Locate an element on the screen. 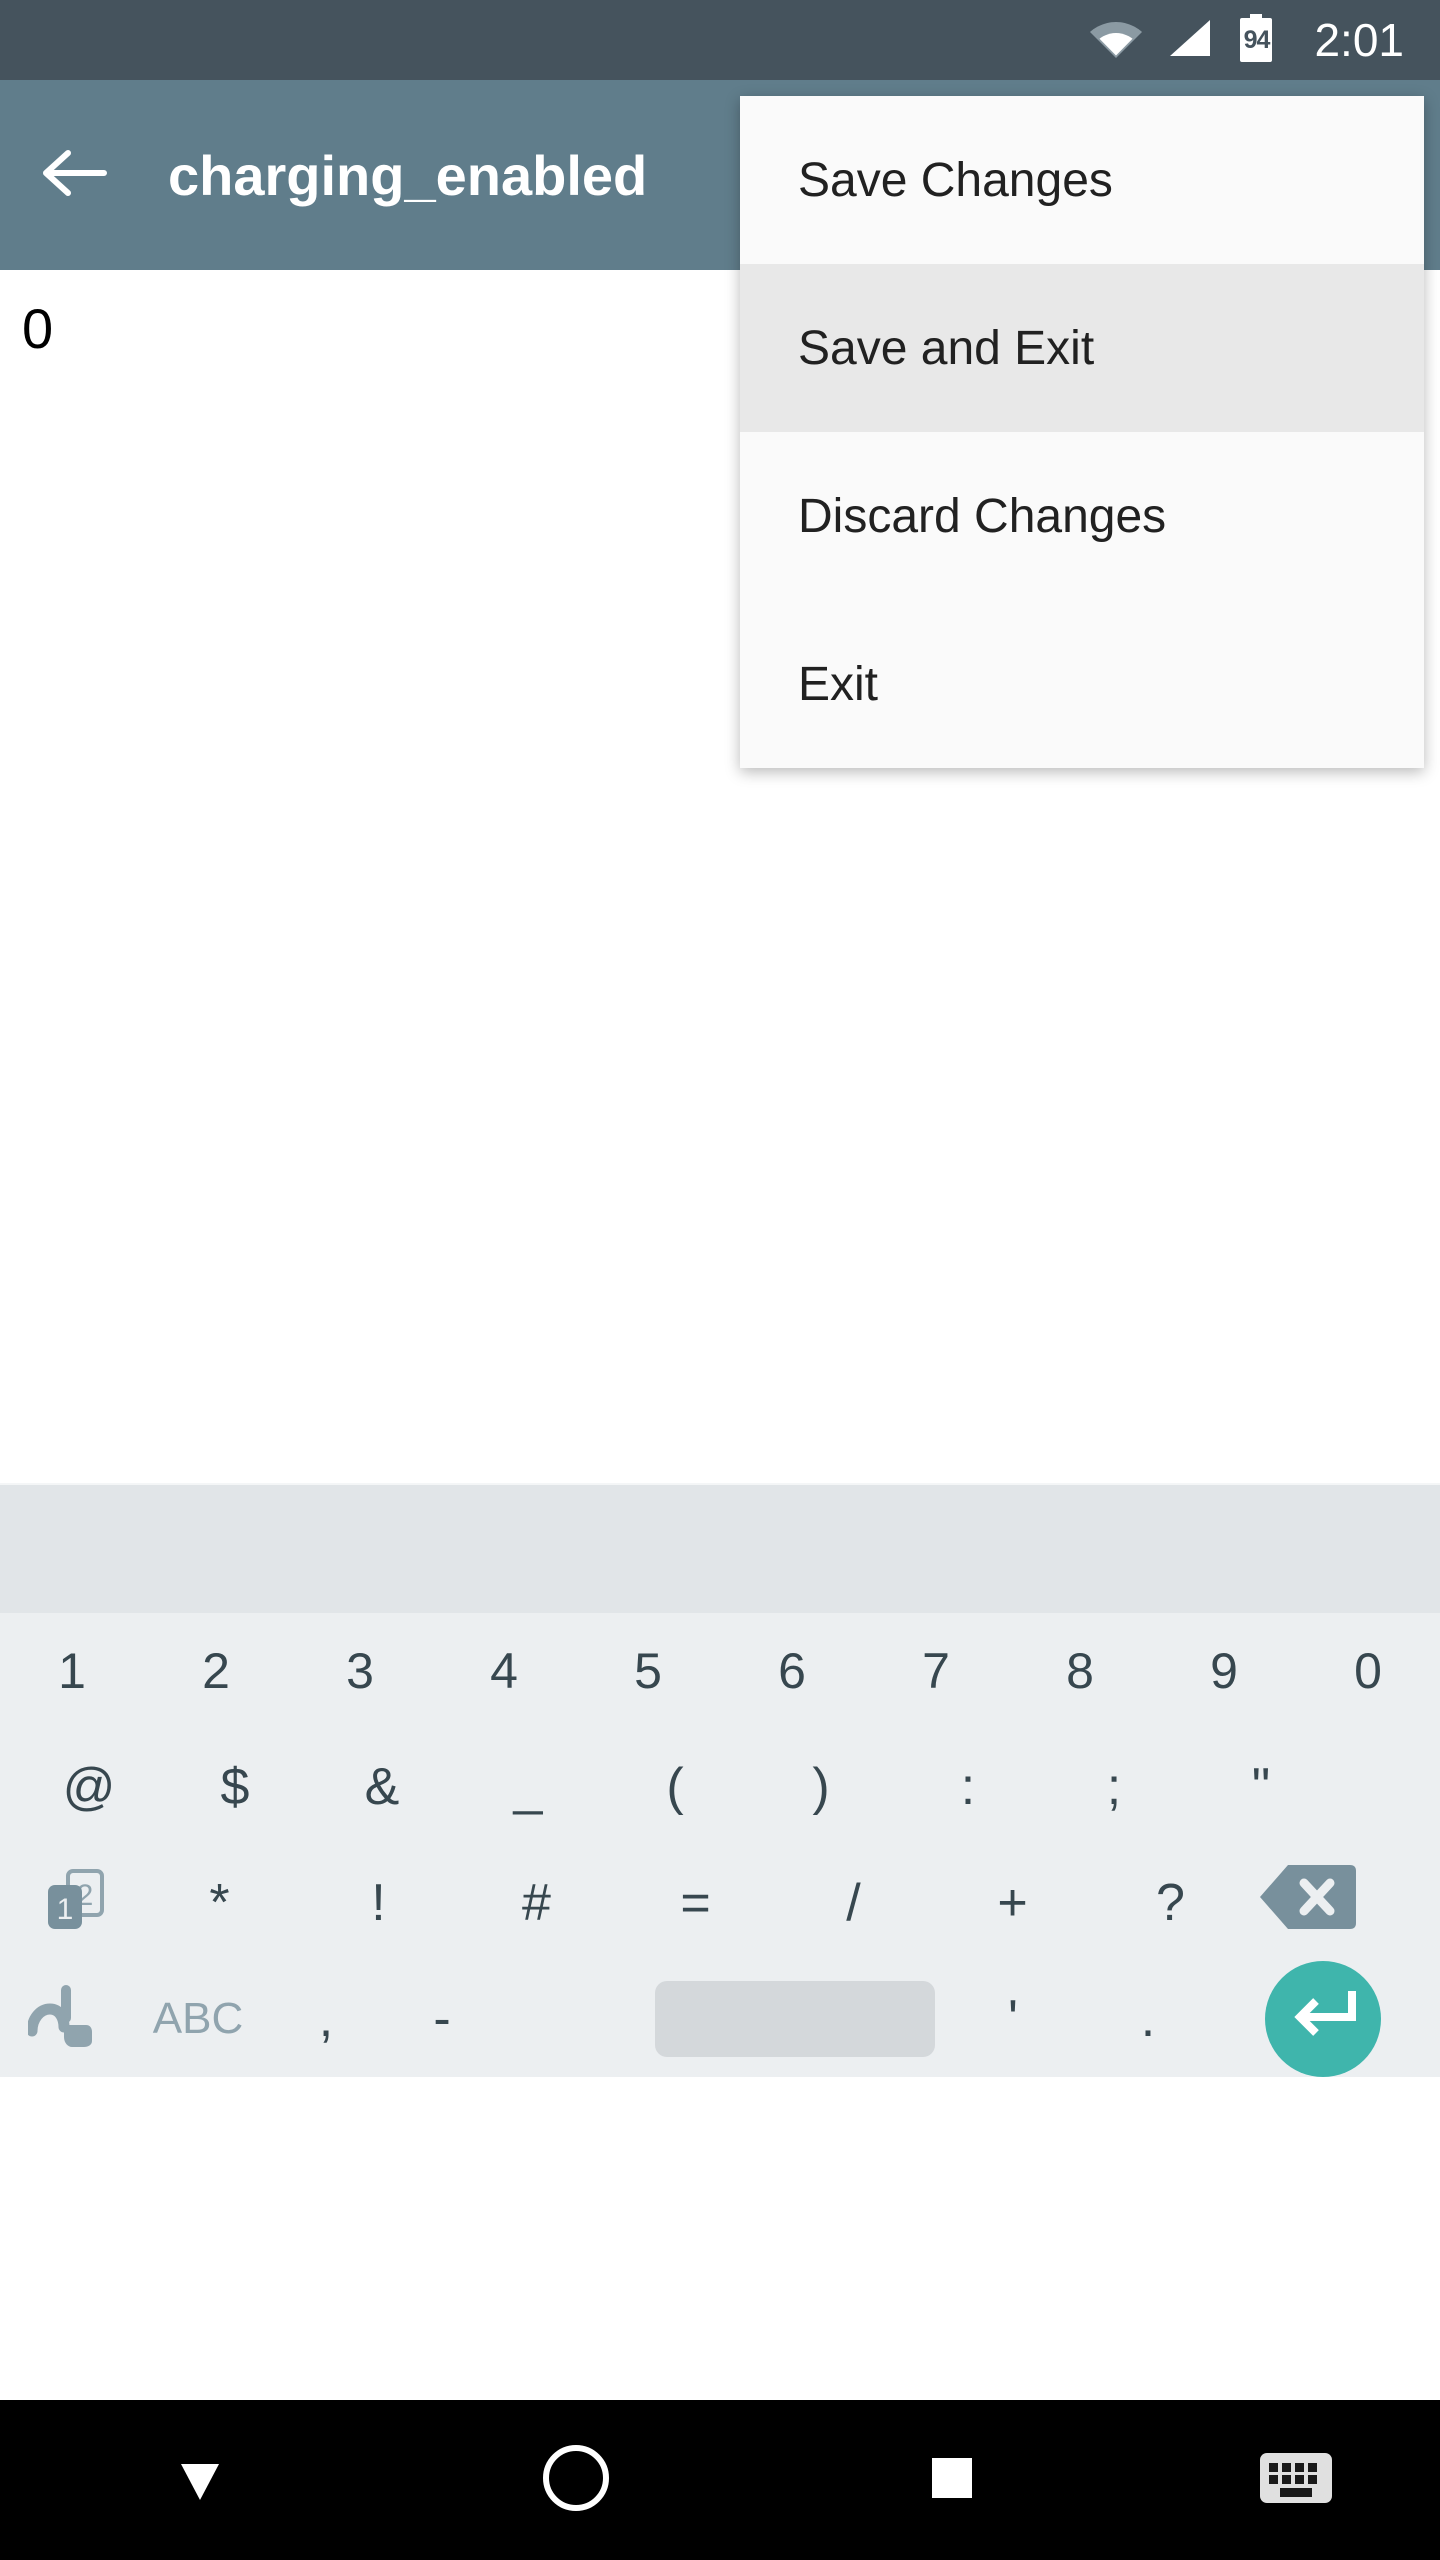 This screenshot has width=1440, height=2560. menu-item-discard-changes: Discard Changes is located at coordinates (1082, 516).